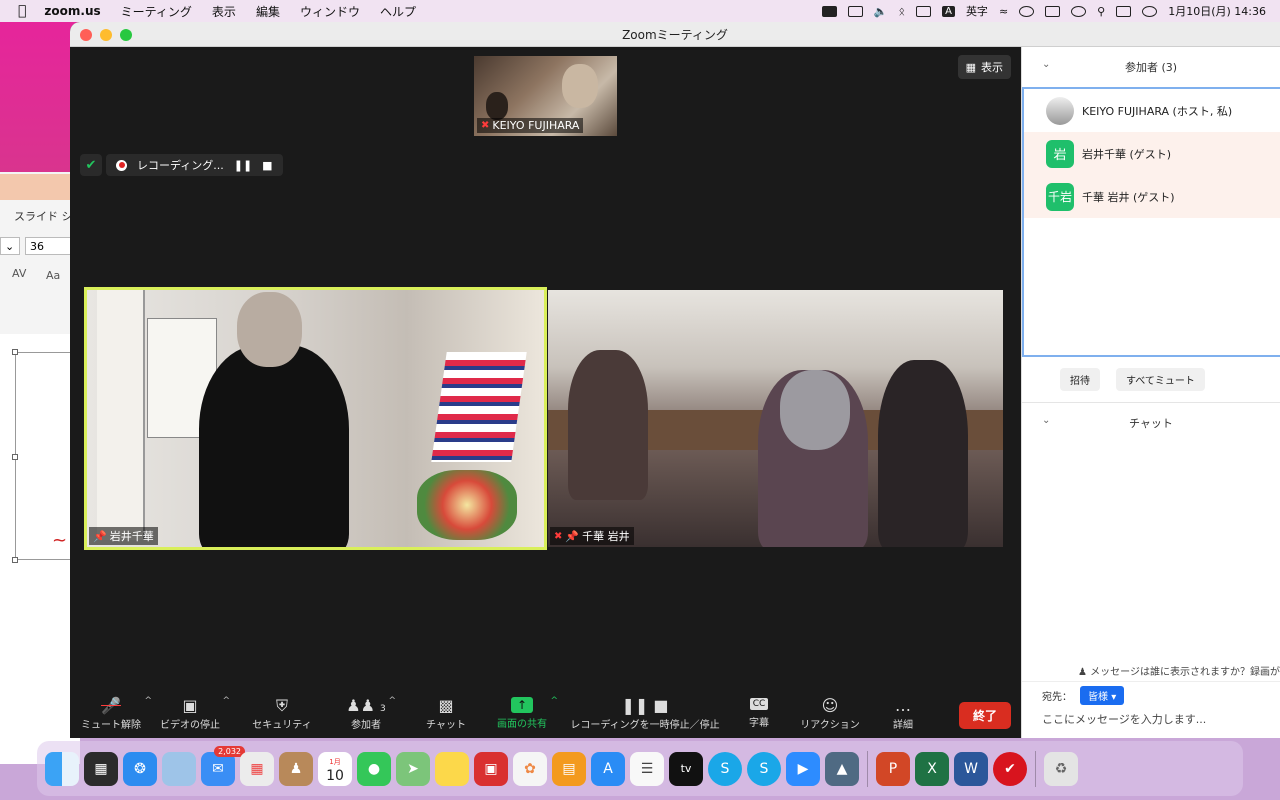  Describe the element at coordinates (1010, 768) in the screenshot. I see `trend-micro-icon: ✔` at that location.